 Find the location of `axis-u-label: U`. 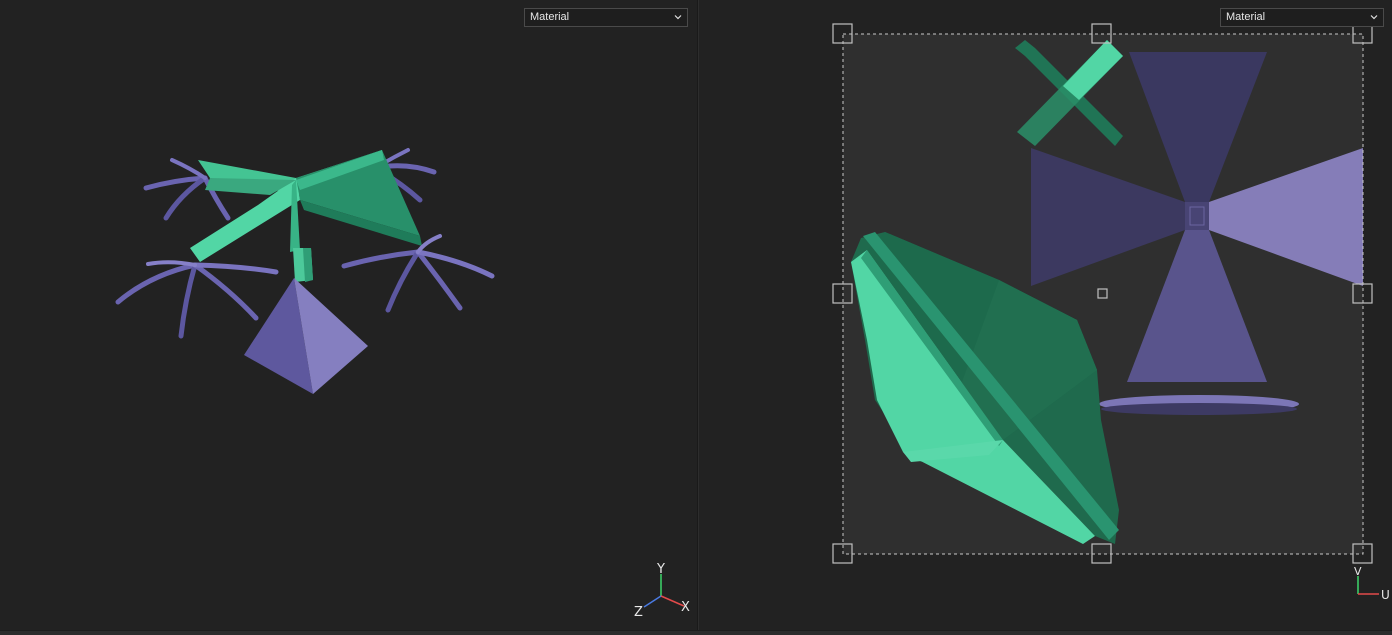

axis-u-label: U is located at coordinates (1385, 595).